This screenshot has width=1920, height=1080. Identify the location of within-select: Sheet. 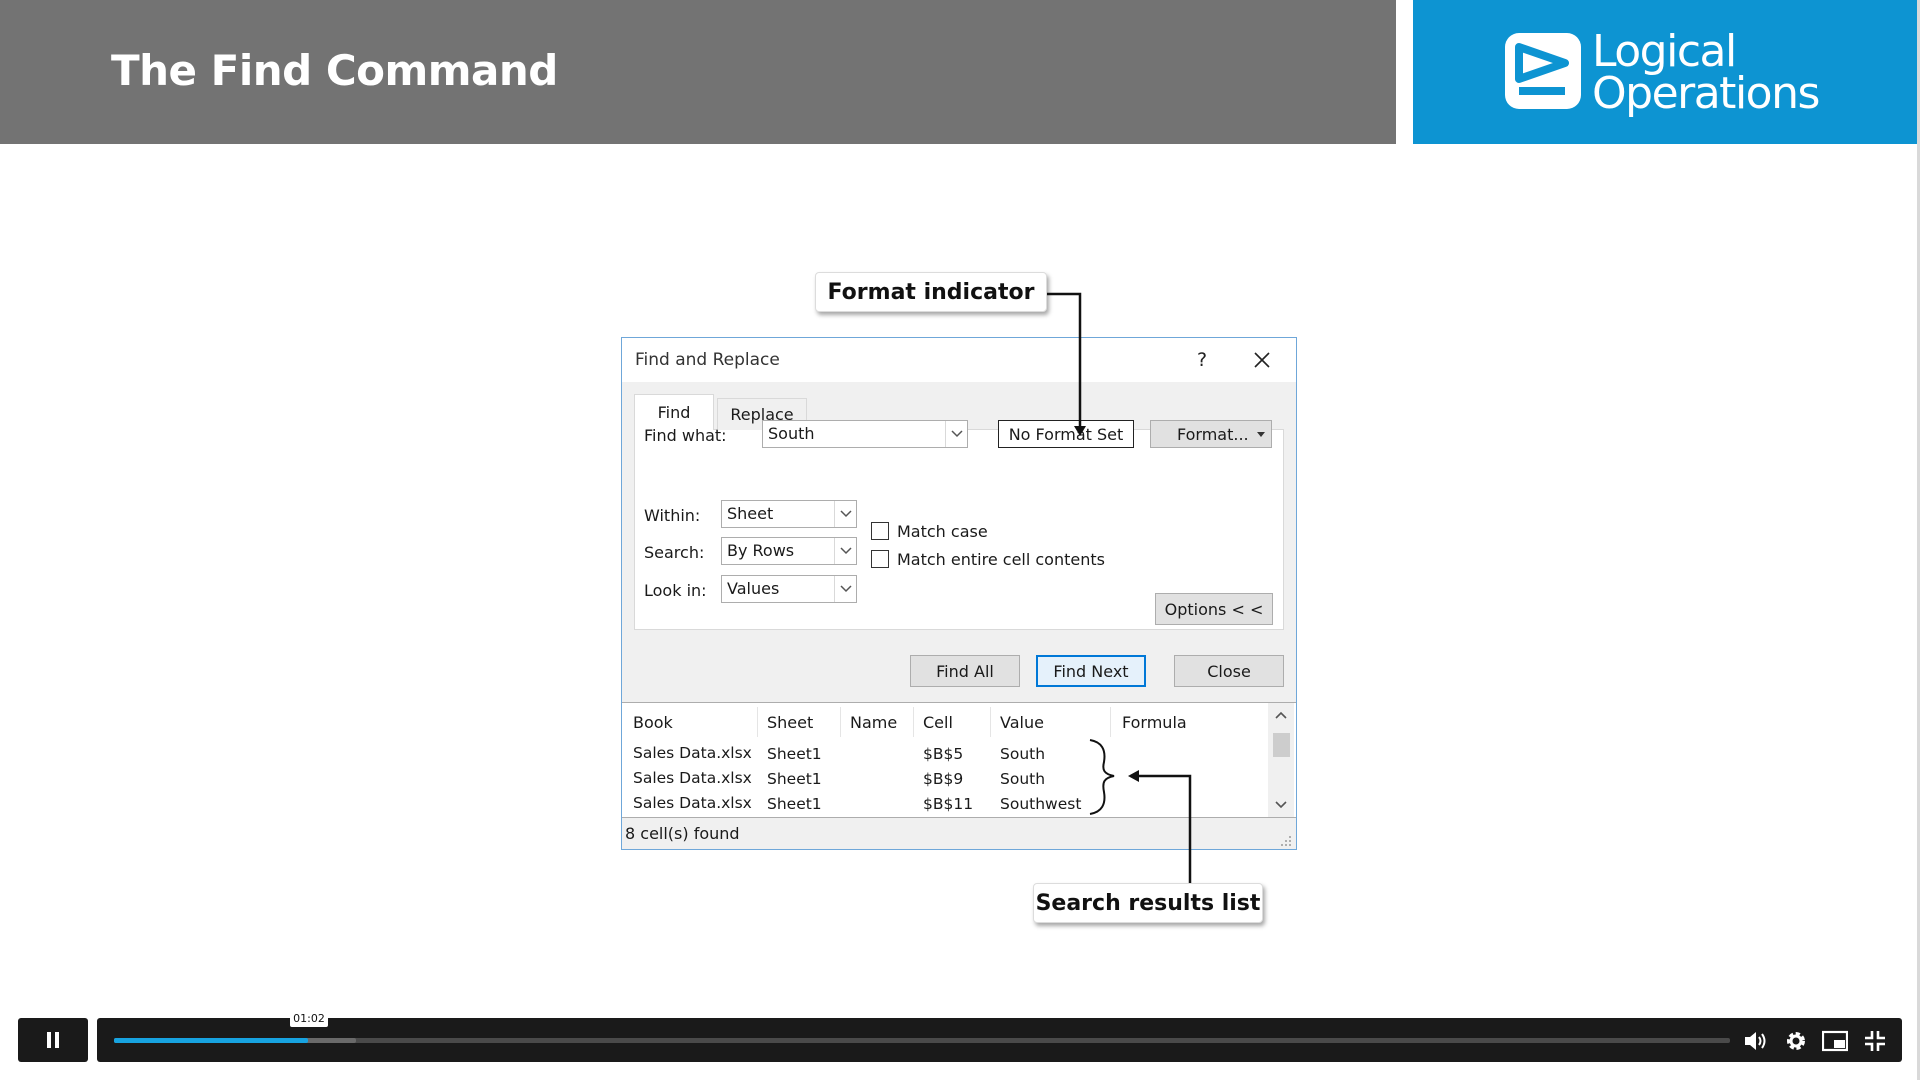
(789, 514).